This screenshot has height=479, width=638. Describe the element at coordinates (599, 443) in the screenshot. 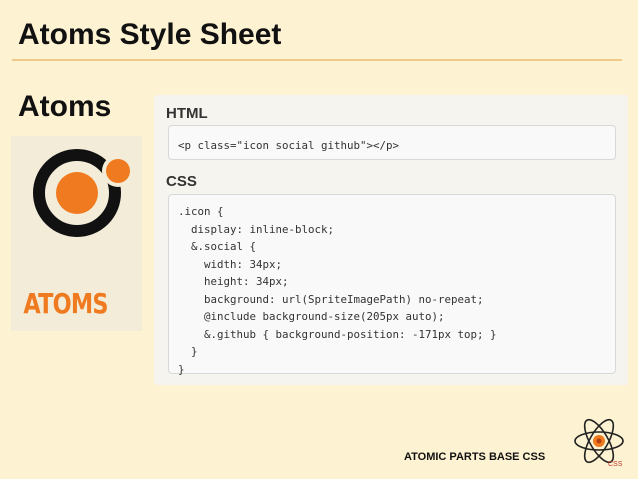

I see `atom-icon: CSS` at that location.